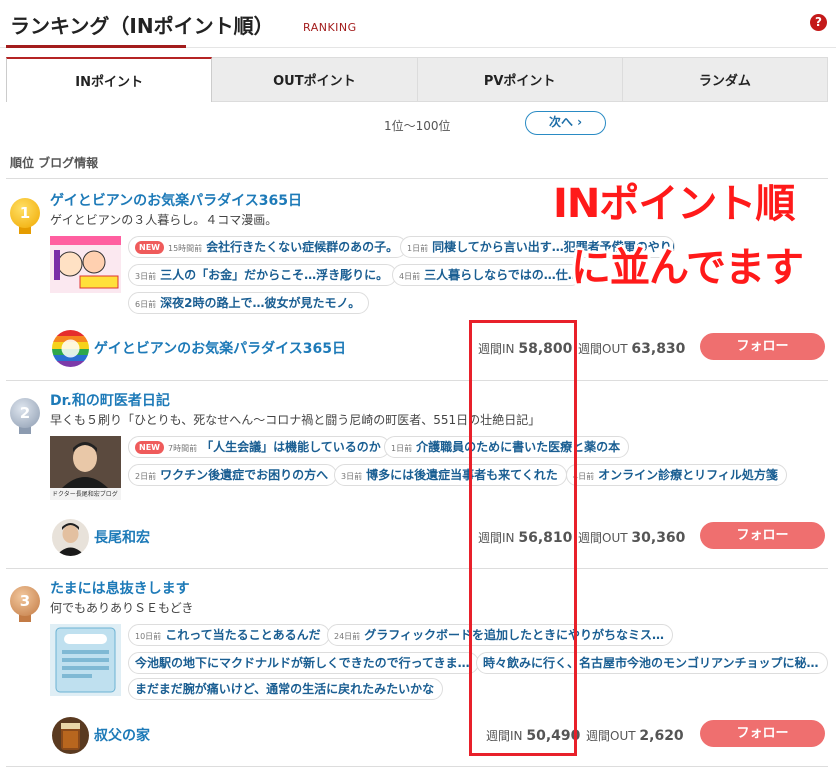  Describe the element at coordinates (674, 204) in the screenshot. I see `annotation-line-1: INポイント順` at that location.